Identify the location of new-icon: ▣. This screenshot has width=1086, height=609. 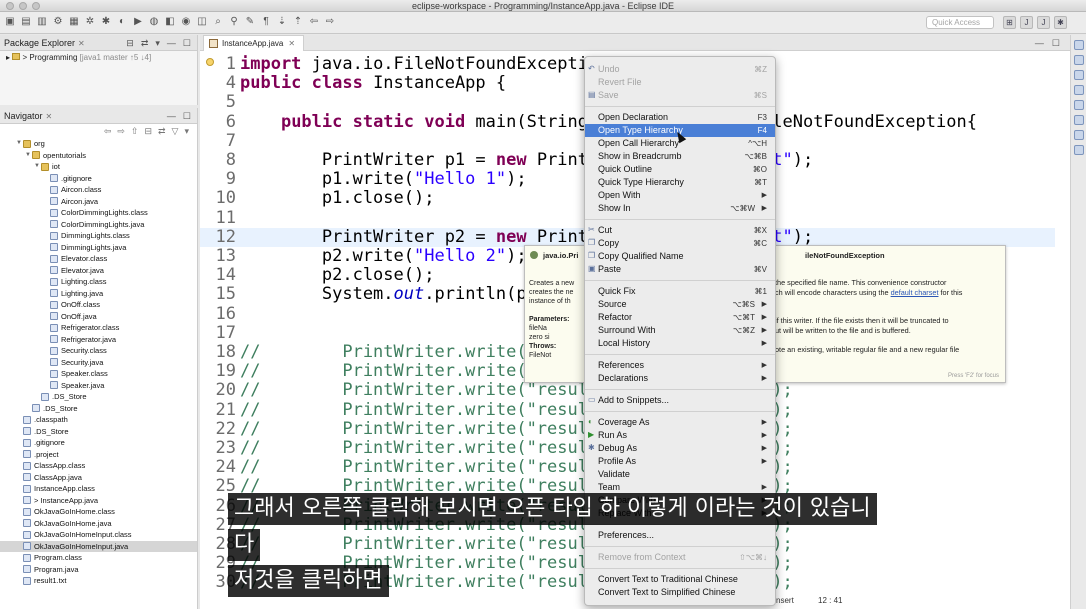
(10, 22).